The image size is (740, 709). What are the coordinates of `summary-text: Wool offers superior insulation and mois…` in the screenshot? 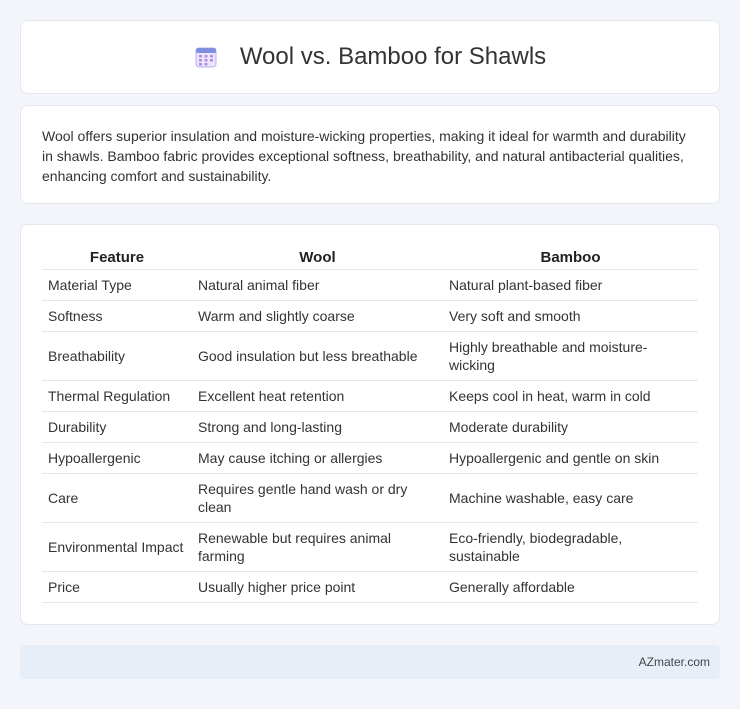 It's located at (364, 156).